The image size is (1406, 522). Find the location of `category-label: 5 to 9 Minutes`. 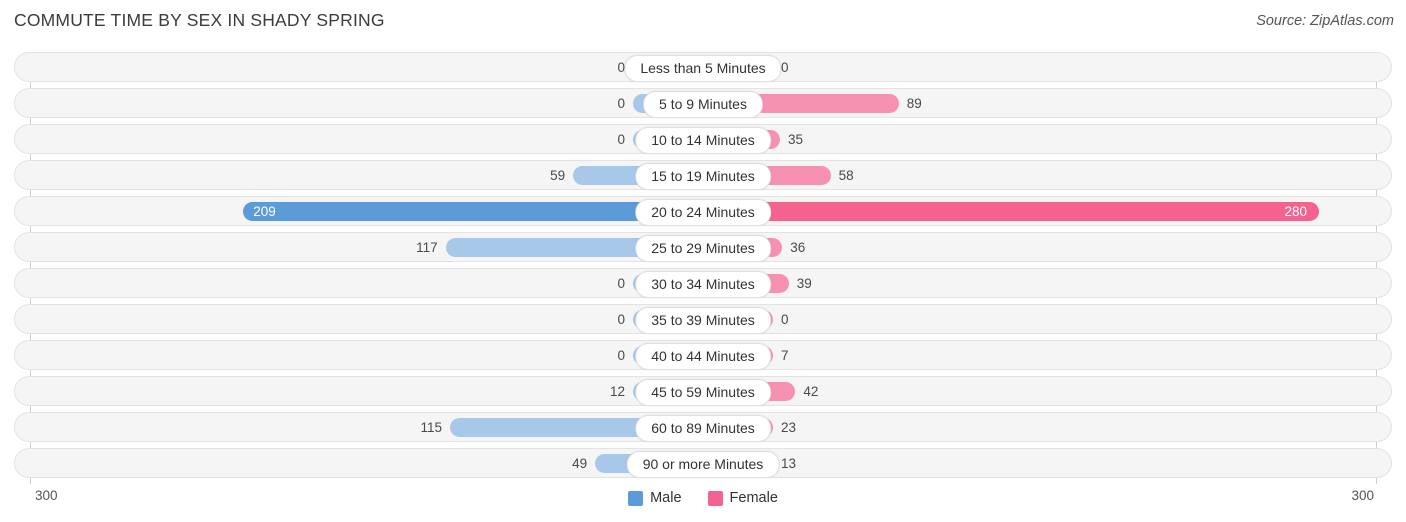

category-label: 5 to 9 Minutes is located at coordinates (703, 104).